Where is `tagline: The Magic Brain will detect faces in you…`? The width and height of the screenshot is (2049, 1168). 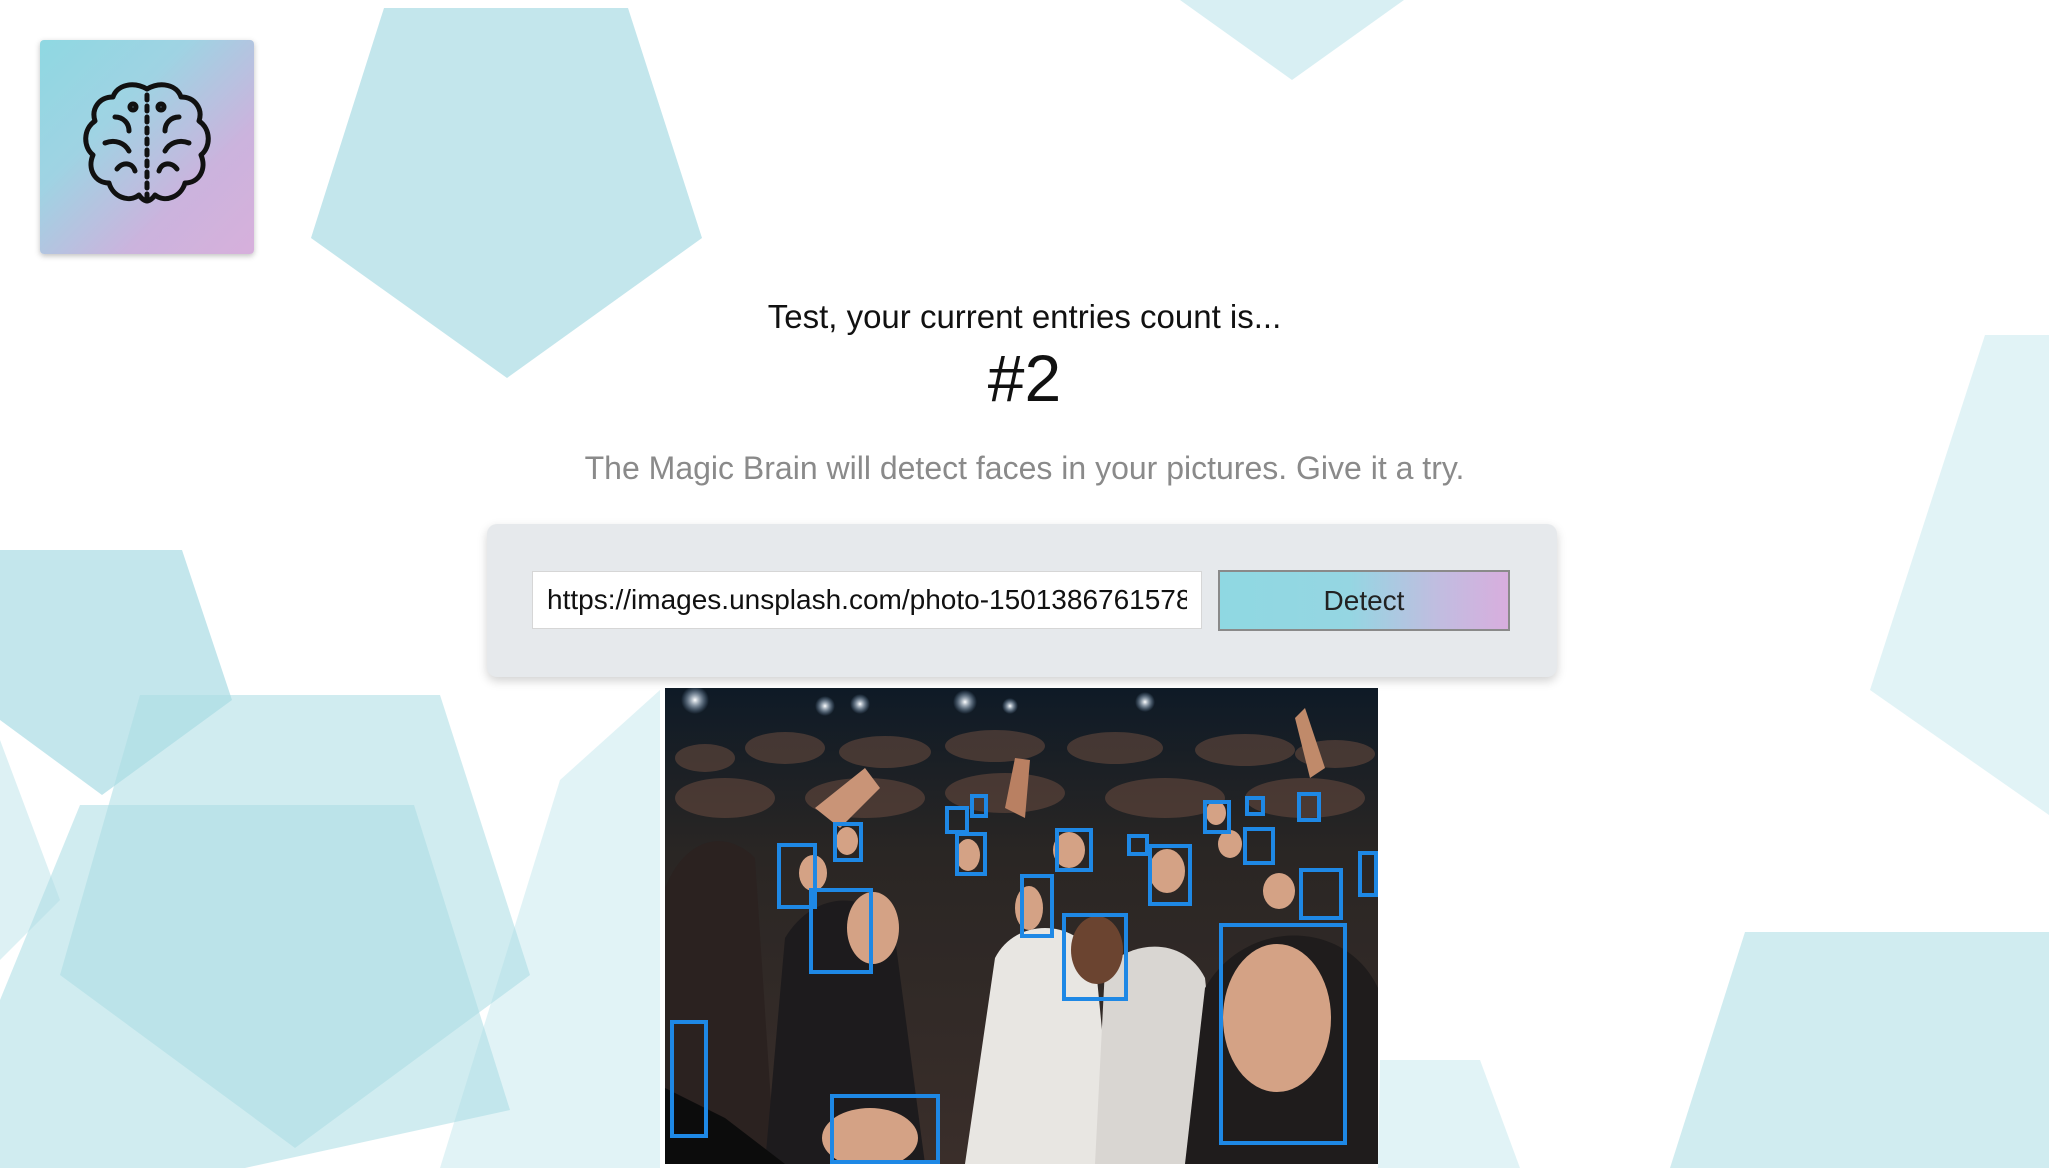
tagline: The Magic Brain will detect faces in you… is located at coordinates (1024, 468).